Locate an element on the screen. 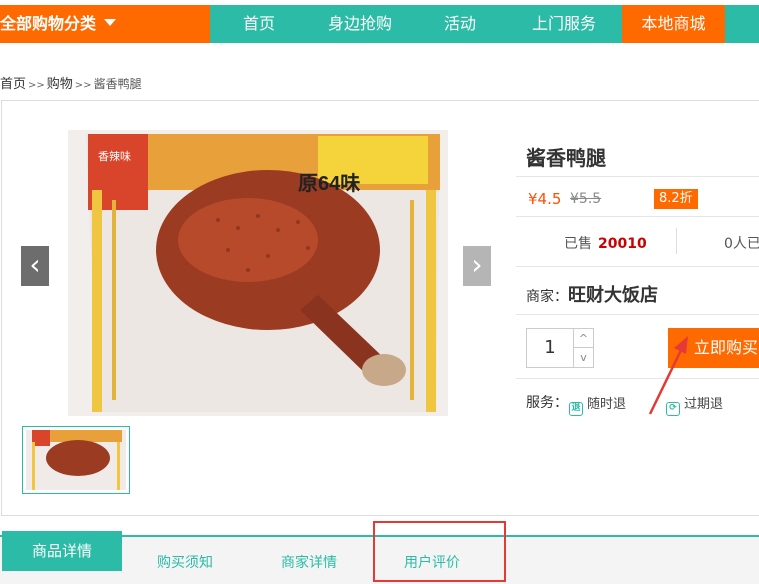 The width and height of the screenshot is (759, 584). prev-image-button: ‹ is located at coordinates (35, 266).